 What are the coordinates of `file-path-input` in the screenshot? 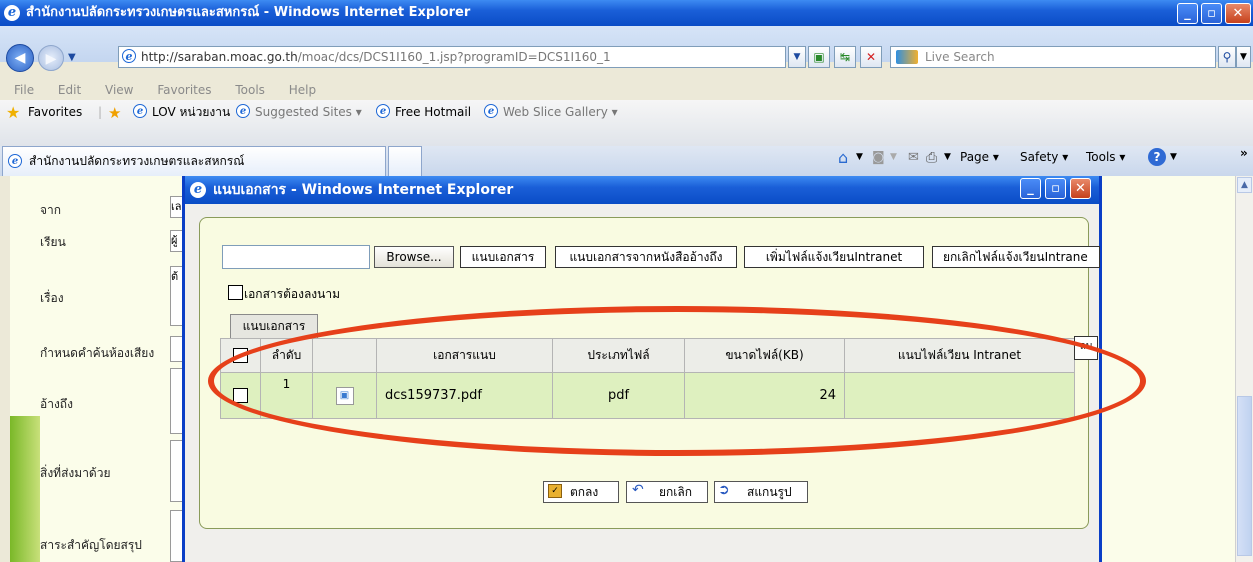 It's located at (296, 257).